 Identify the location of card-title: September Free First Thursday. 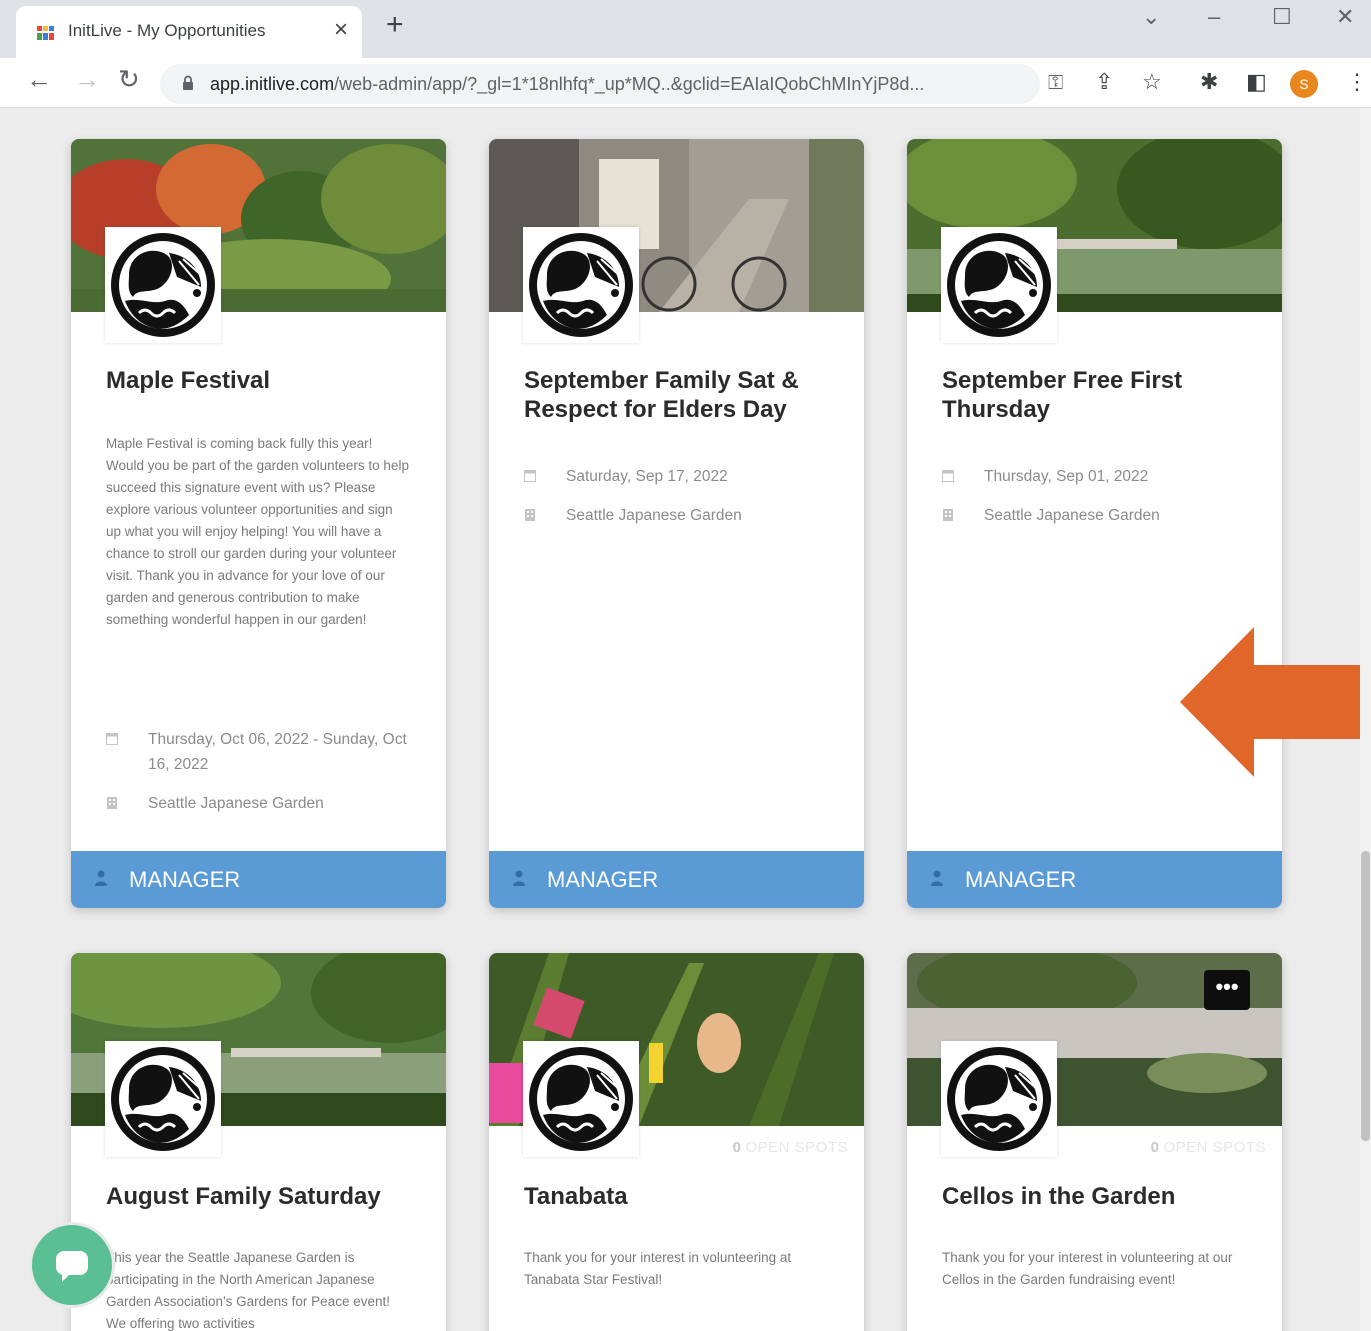
(1102, 395).